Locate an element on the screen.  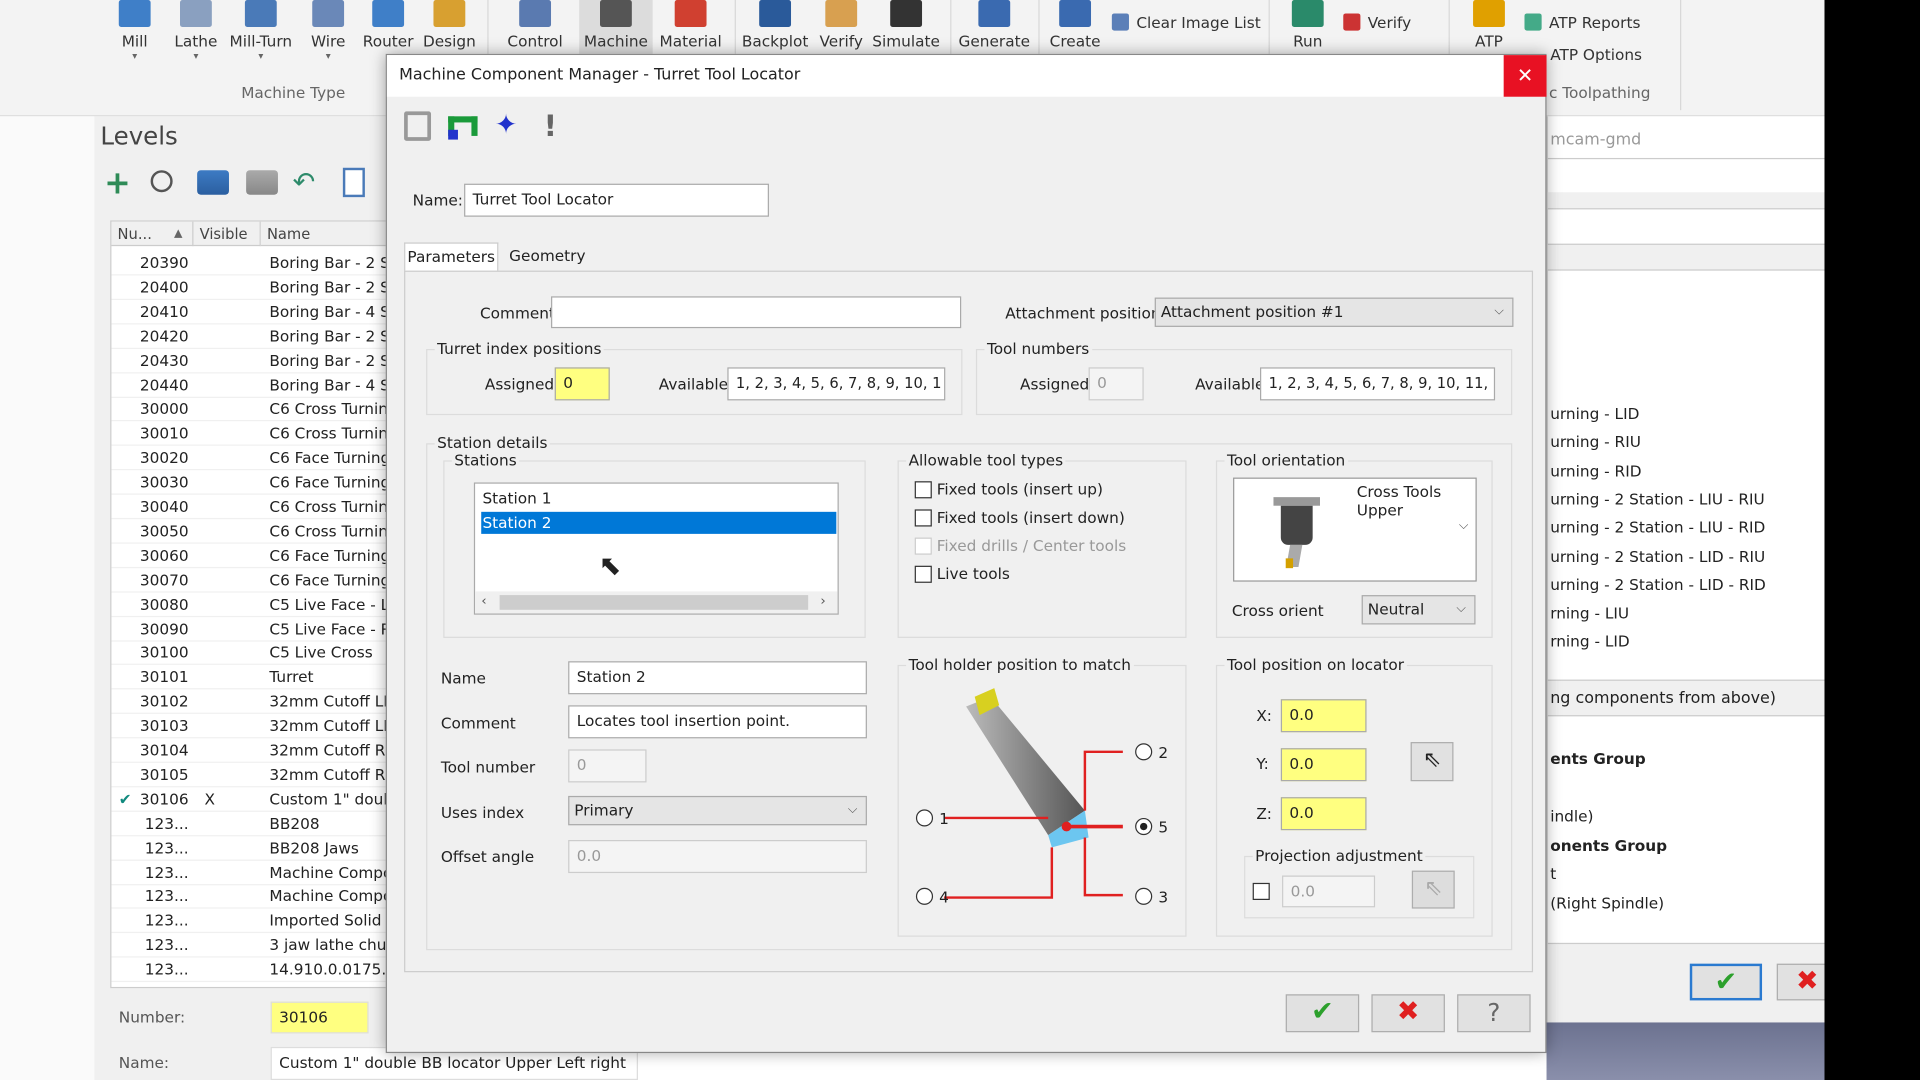
tab-geometry: Geometry is located at coordinates (547, 256).